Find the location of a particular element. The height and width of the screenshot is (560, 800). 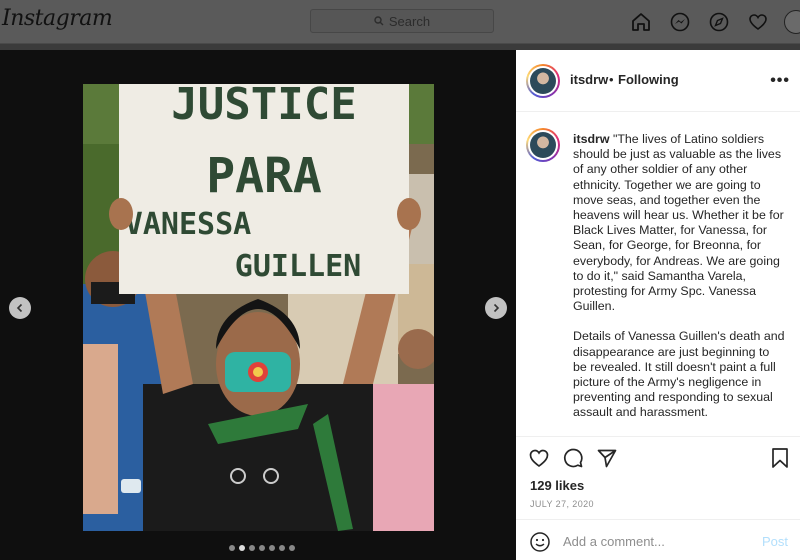

emoji-icon is located at coordinates (540, 542).